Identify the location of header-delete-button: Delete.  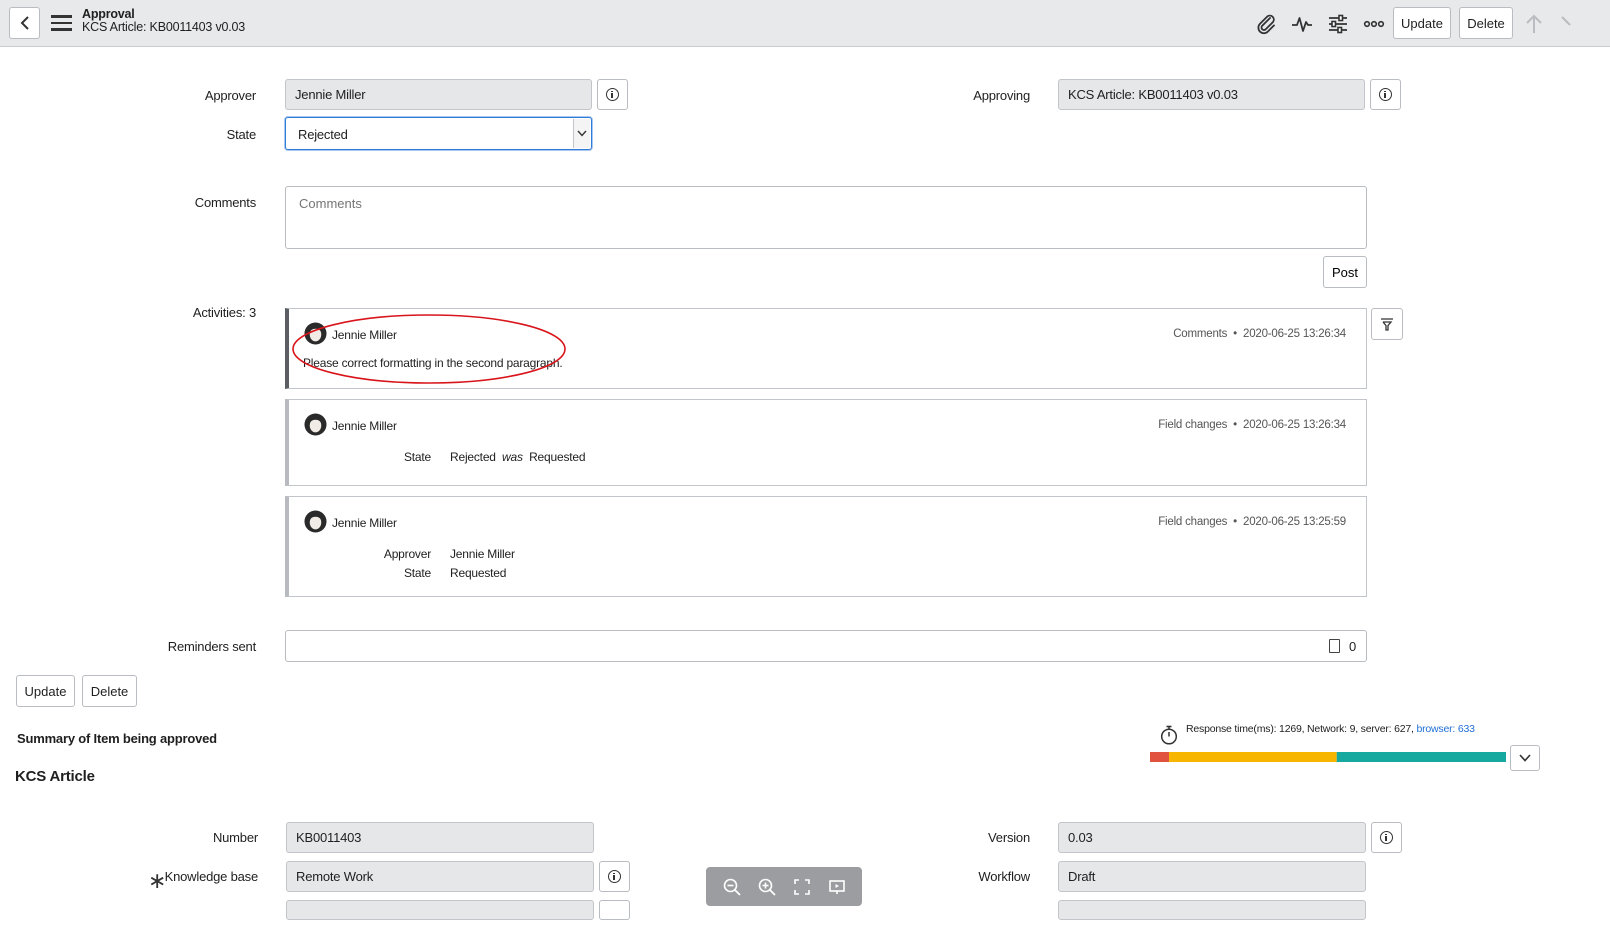
(1486, 23).